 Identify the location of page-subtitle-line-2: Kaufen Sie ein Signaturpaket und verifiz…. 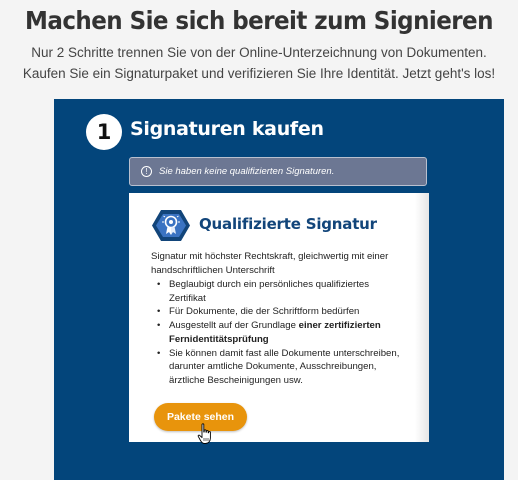
(259, 73).